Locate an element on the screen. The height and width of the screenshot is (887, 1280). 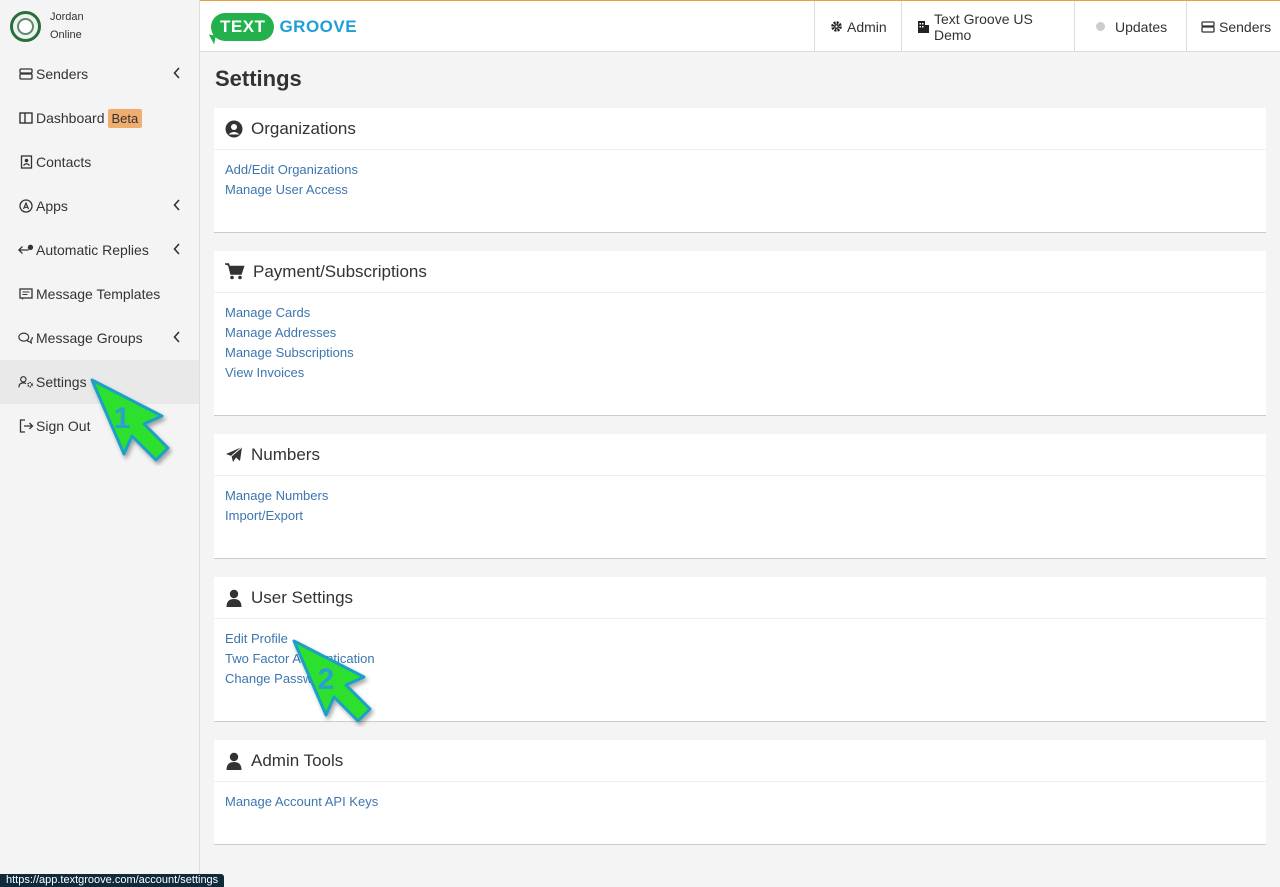
panel-header: Organizations is located at coordinates (740, 129).